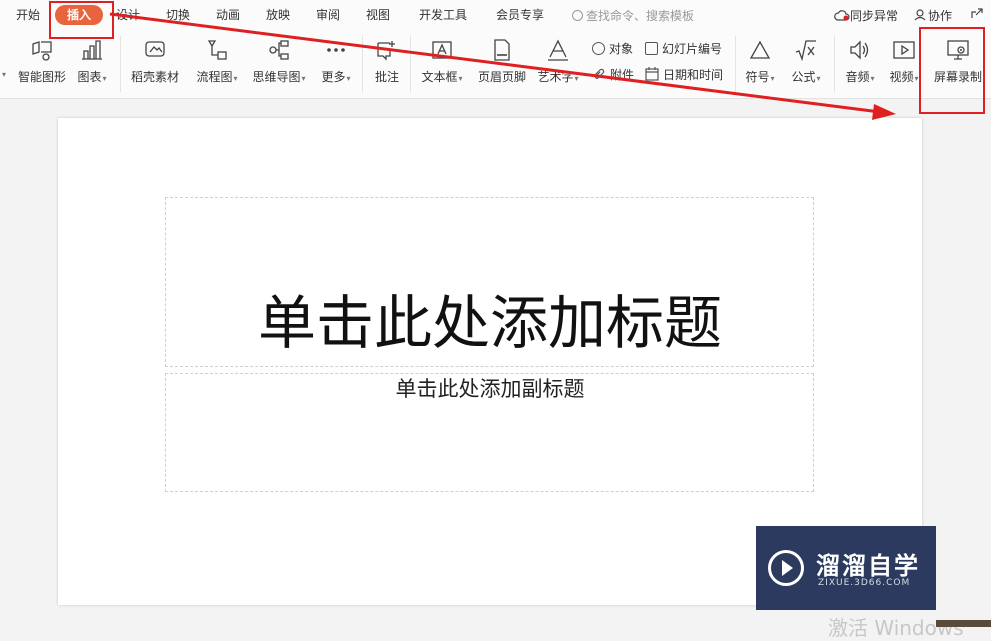  I want to click on taskbar-edge, so click(963, 623).